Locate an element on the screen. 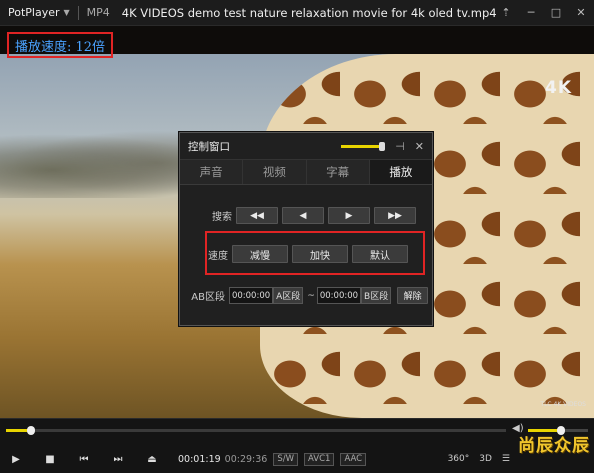 Image resolution: width=594 pixels, height=473 pixels. current-time: 00:01:19 is located at coordinates (199, 459).